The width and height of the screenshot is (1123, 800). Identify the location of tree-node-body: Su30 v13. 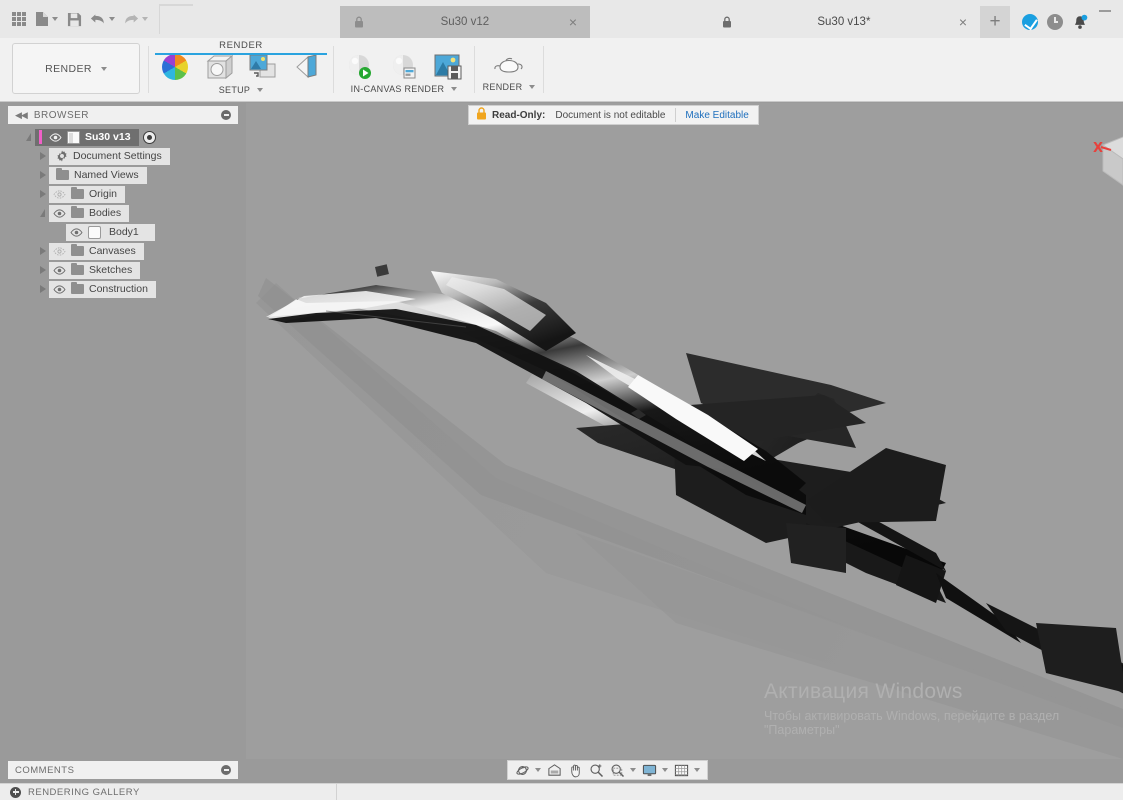
(87, 137).